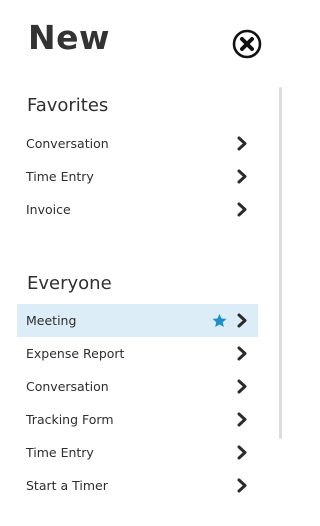 The height and width of the screenshot is (526, 320). What do you see at coordinates (137, 419) in the screenshot?
I see `everyone-item-tracking-form: Tracking Form` at bounding box center [137, 419].